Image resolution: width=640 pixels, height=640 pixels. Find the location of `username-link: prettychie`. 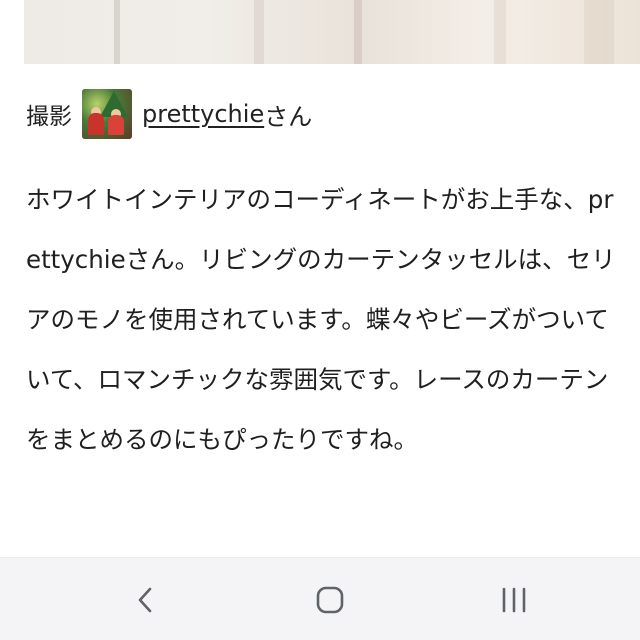

username-link: prettychie is located at coordinates (203, 114).